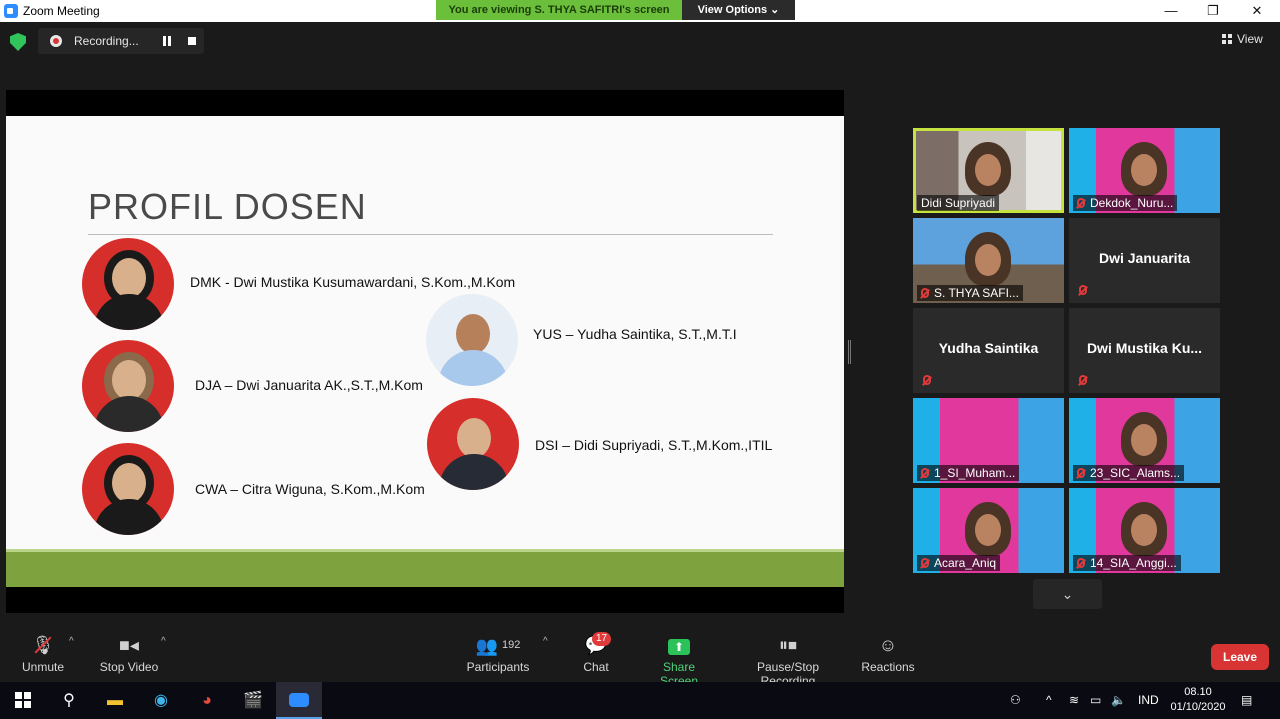 This screenshot has height=719, width=1280. What do you see at coordinates (309, 385) in the screenshot?
I see `lecturer-label-dja: DJA – Dwi Januarita AK.,S.T.,M.Kom` at bounding box center [309, 385].